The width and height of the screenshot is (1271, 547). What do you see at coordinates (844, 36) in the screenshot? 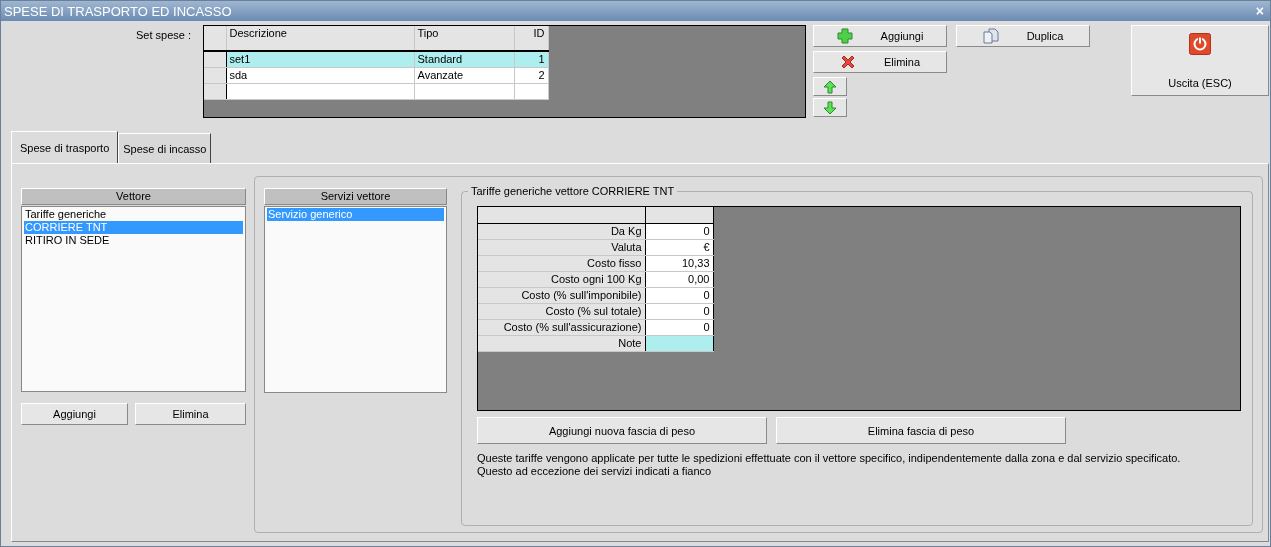
I see `plus-icon` at bounding box center [844, 36].